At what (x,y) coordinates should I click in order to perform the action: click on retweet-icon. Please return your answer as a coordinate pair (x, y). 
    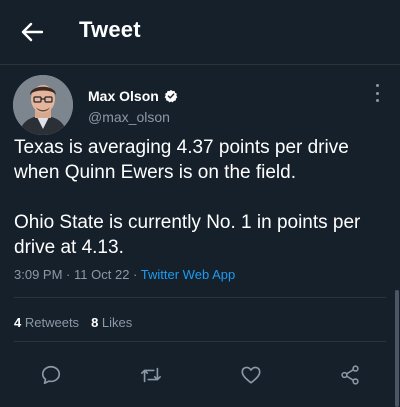
    Looking at the image, I should click on (151, 375).